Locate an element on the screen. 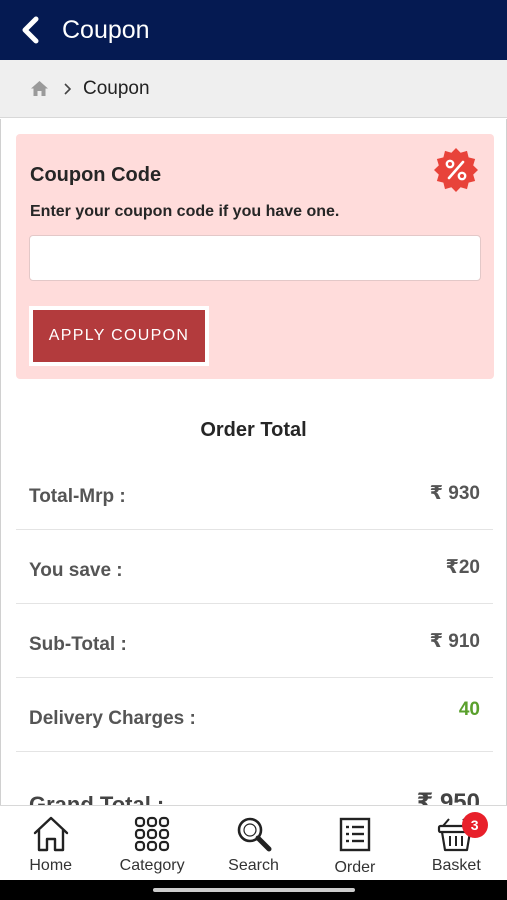 Image resolution: width=507 pixels, height=900 pixels. apply-coupon-button: APPLY COUPON is located at coordinates (119, 336).